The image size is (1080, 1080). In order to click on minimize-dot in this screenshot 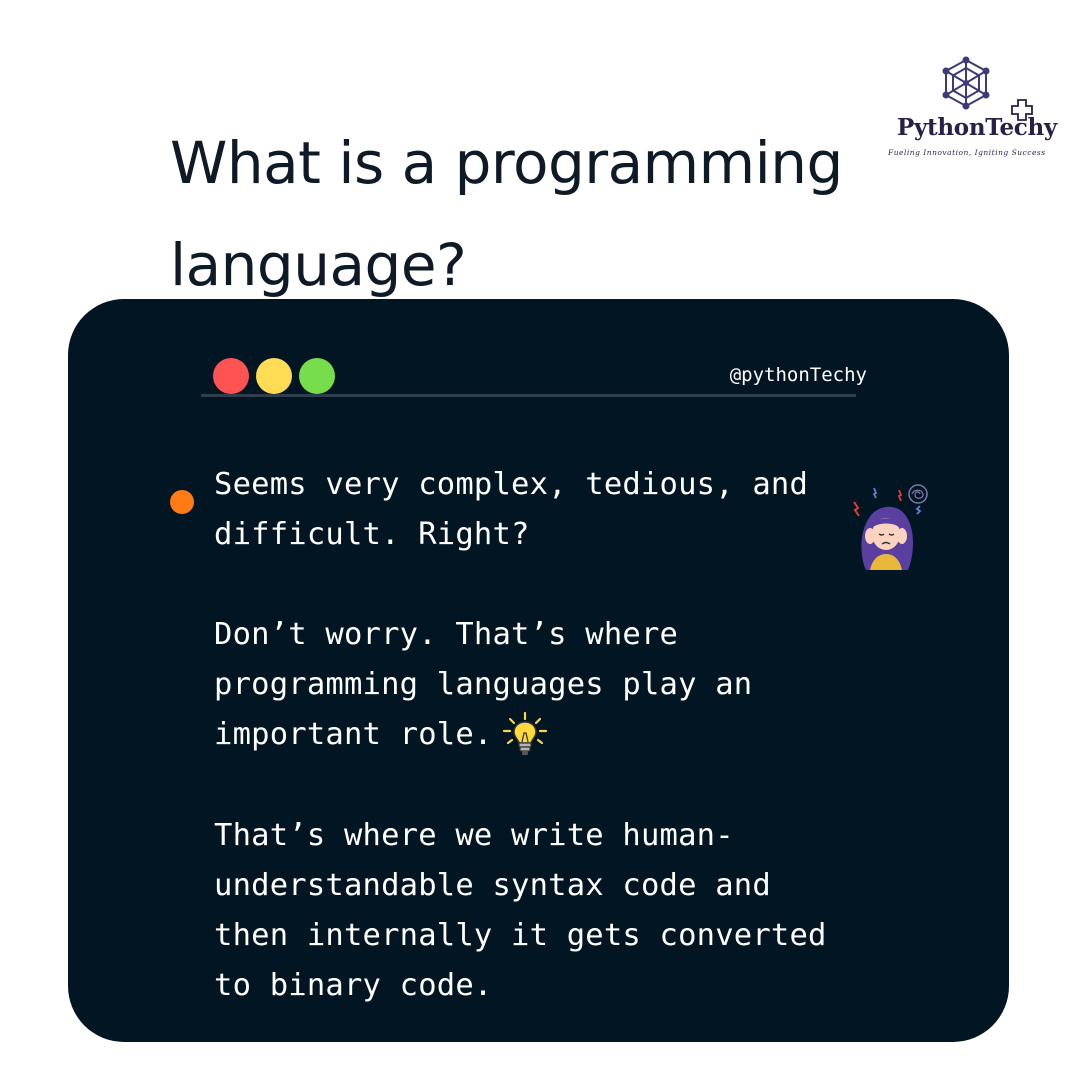, I will do `click(274, 376)`.